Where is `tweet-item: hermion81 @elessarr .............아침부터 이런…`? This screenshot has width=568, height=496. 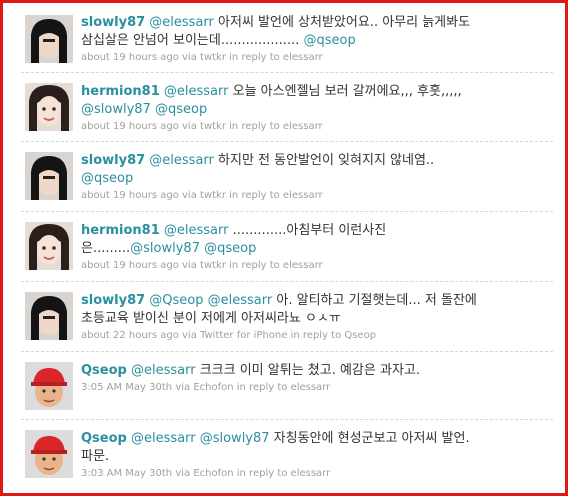 tweet-item: hermion81 @elessarr .............아침부터 이런… is located at coordinates (287, 247).